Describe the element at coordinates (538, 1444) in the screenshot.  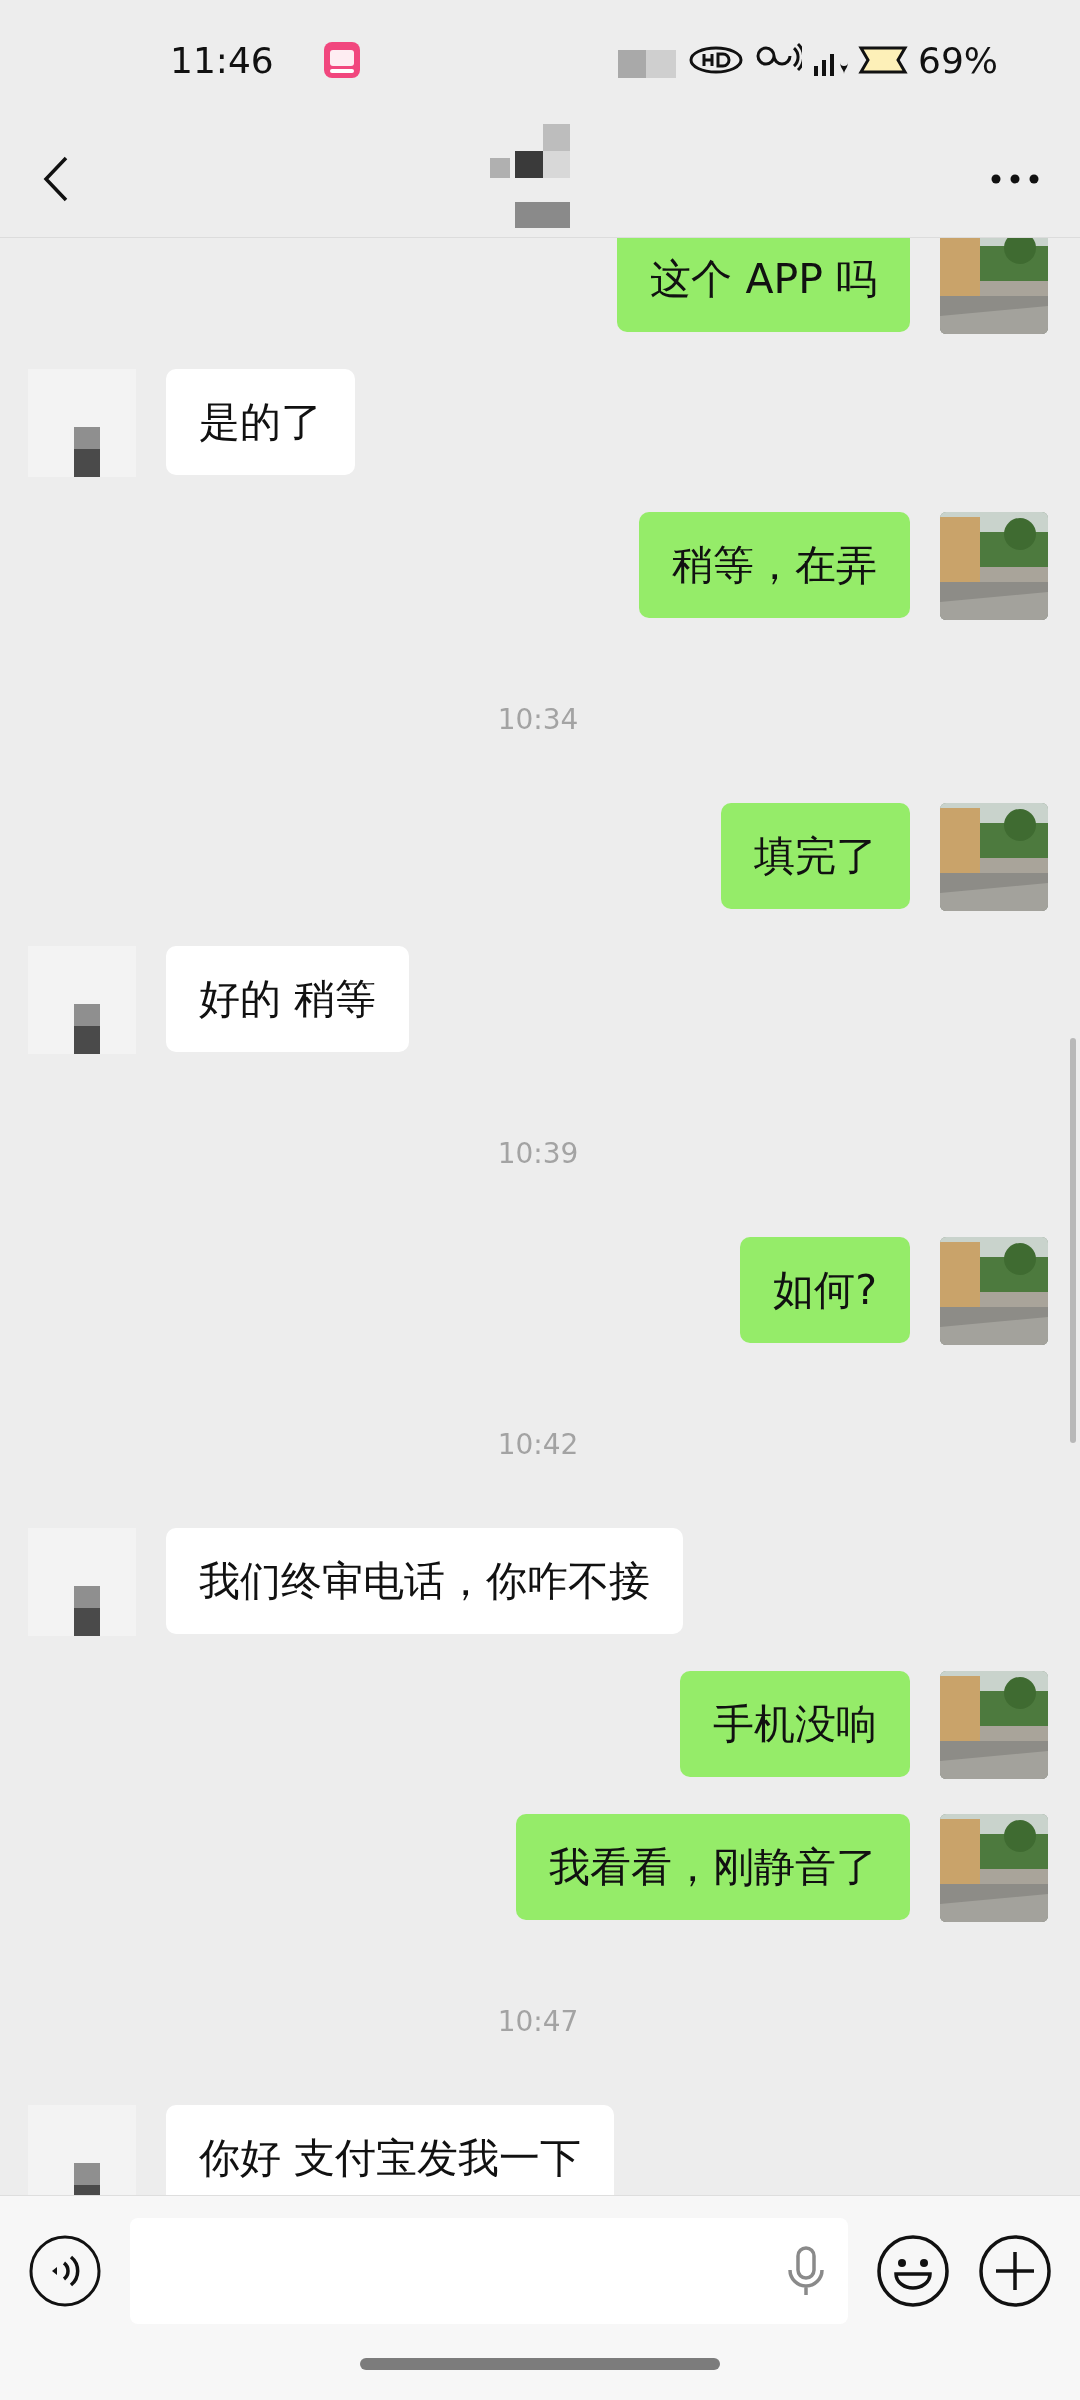
I see `timestamp: 10:42` at that location.